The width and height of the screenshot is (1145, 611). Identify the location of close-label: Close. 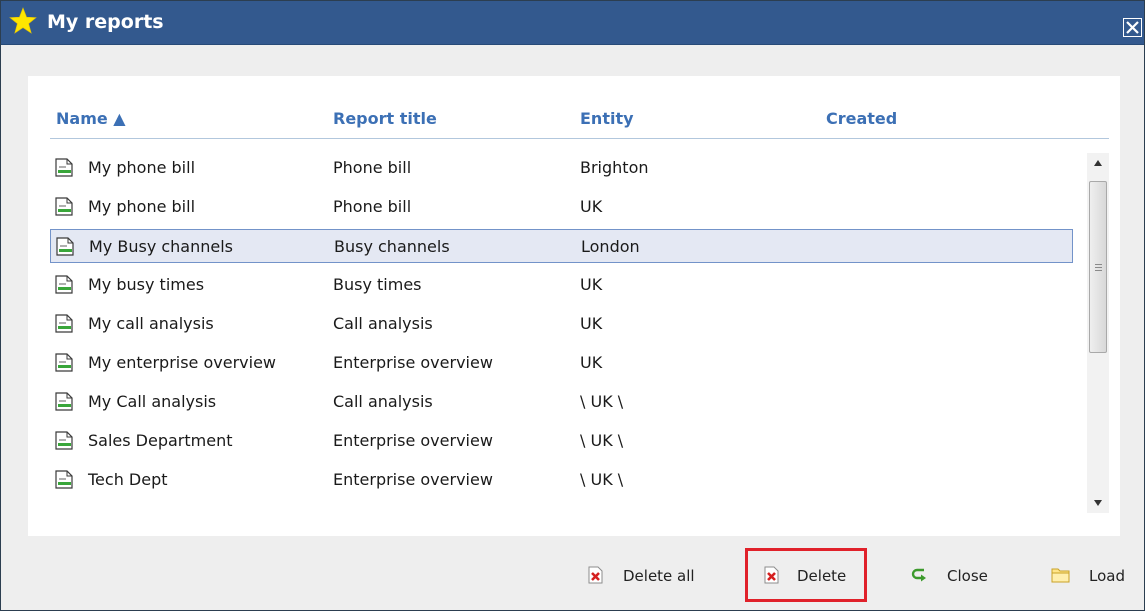
(967, 576).